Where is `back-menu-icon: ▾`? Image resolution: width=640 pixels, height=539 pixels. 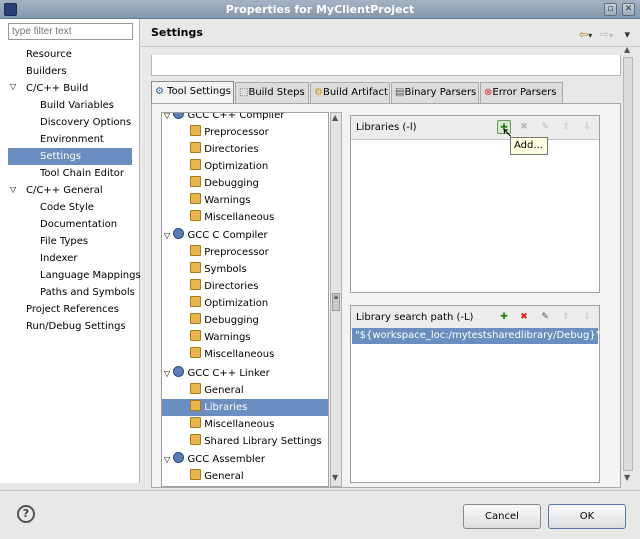 back-menu-icon: ▾ is located at coordinates (590, 35).